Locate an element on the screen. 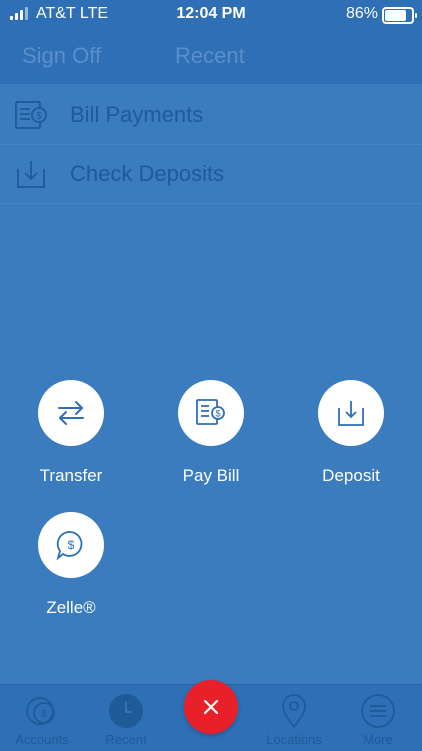 This screenshot has width=422, height=751. close-button is located at coordinates (211, 707).